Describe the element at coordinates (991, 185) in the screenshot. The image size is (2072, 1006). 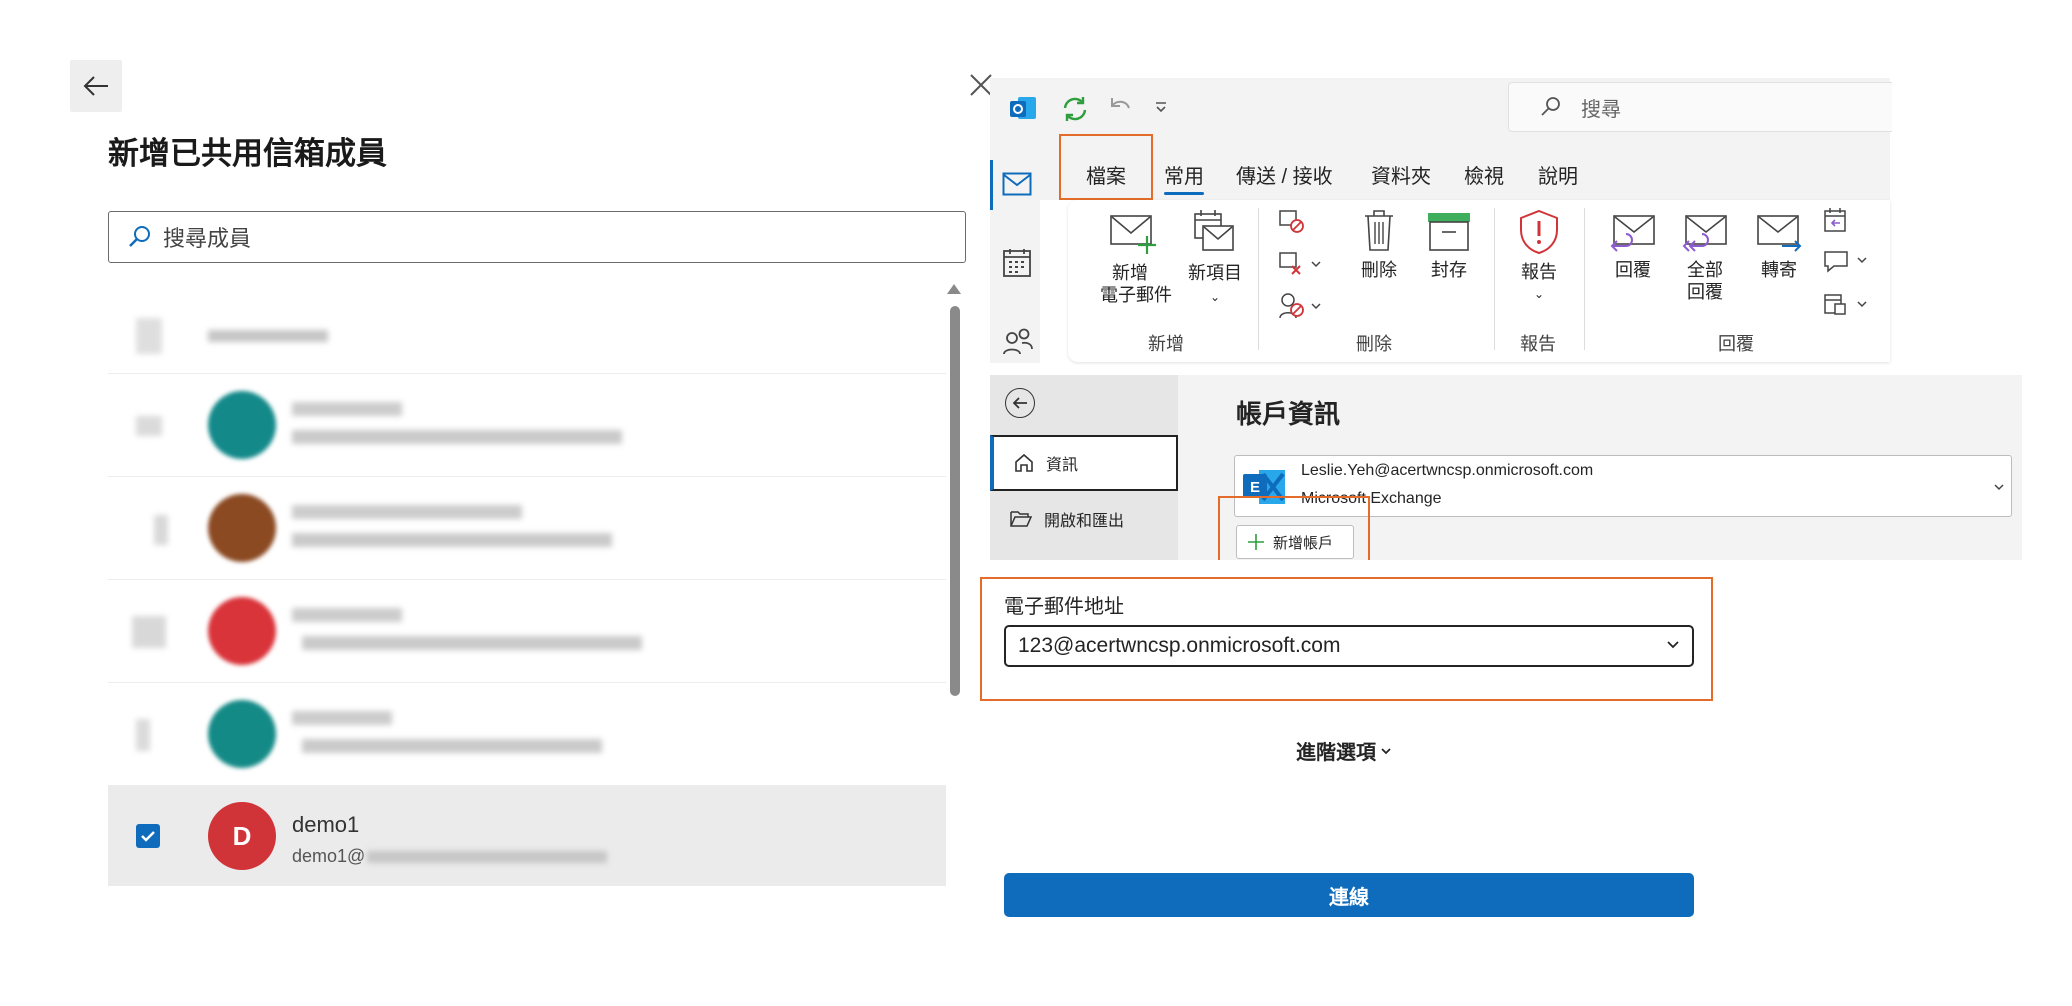
I see `nav-selected-indicator` at that location.